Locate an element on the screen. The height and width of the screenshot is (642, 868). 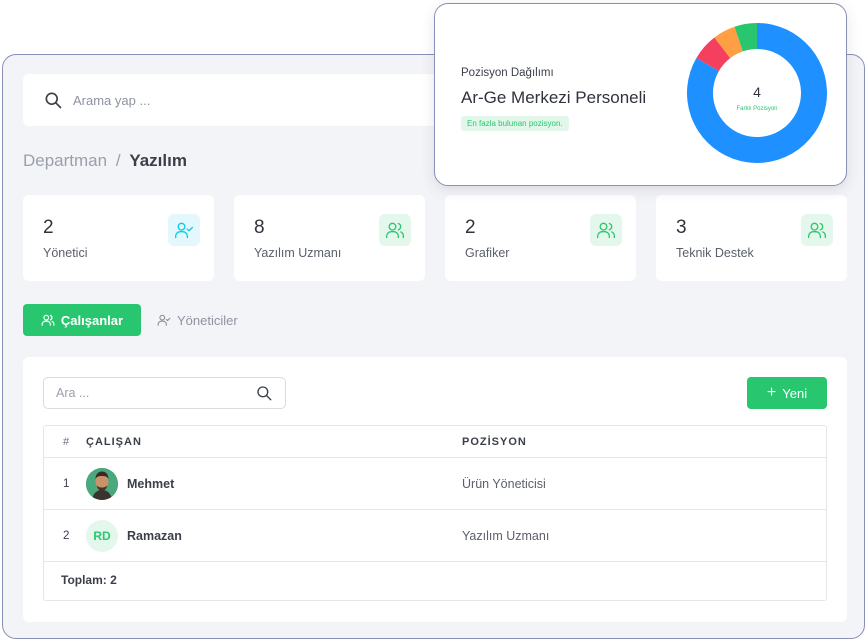
row-index: 2 is located at coordinates (66, 535).